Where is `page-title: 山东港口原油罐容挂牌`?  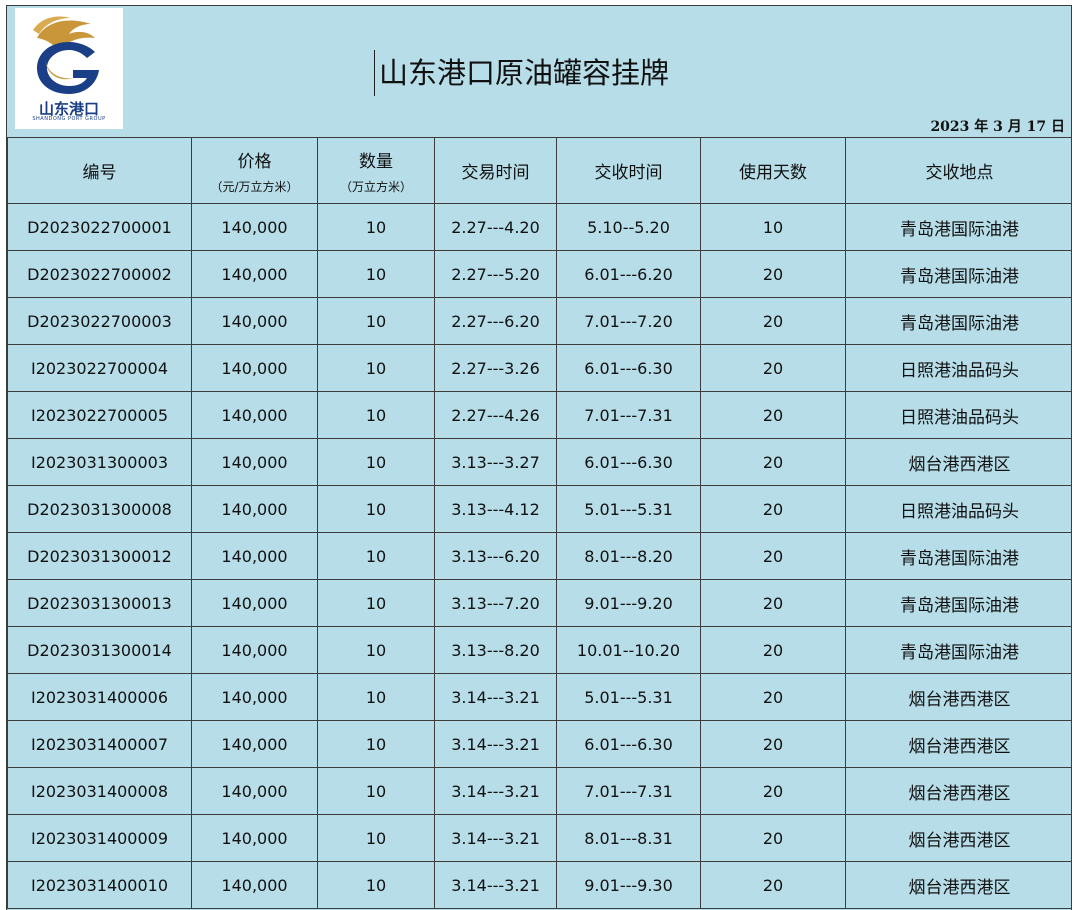 page-title: 山东港口原油罐容挂牌 is located at coordinates (521, 73).